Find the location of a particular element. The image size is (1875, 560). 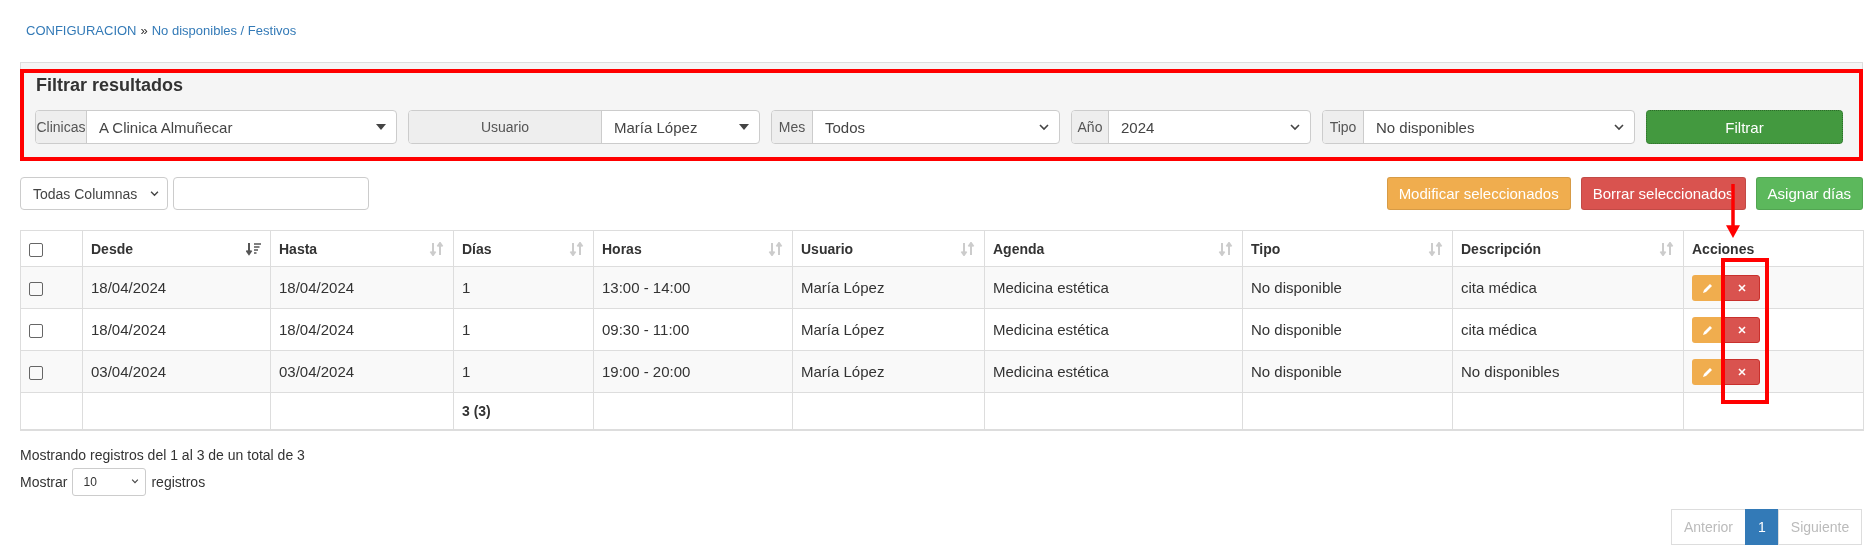

records-info: Mostrando registros del 1 al 3 de un total de 3 is located at coordinates (163, 455).